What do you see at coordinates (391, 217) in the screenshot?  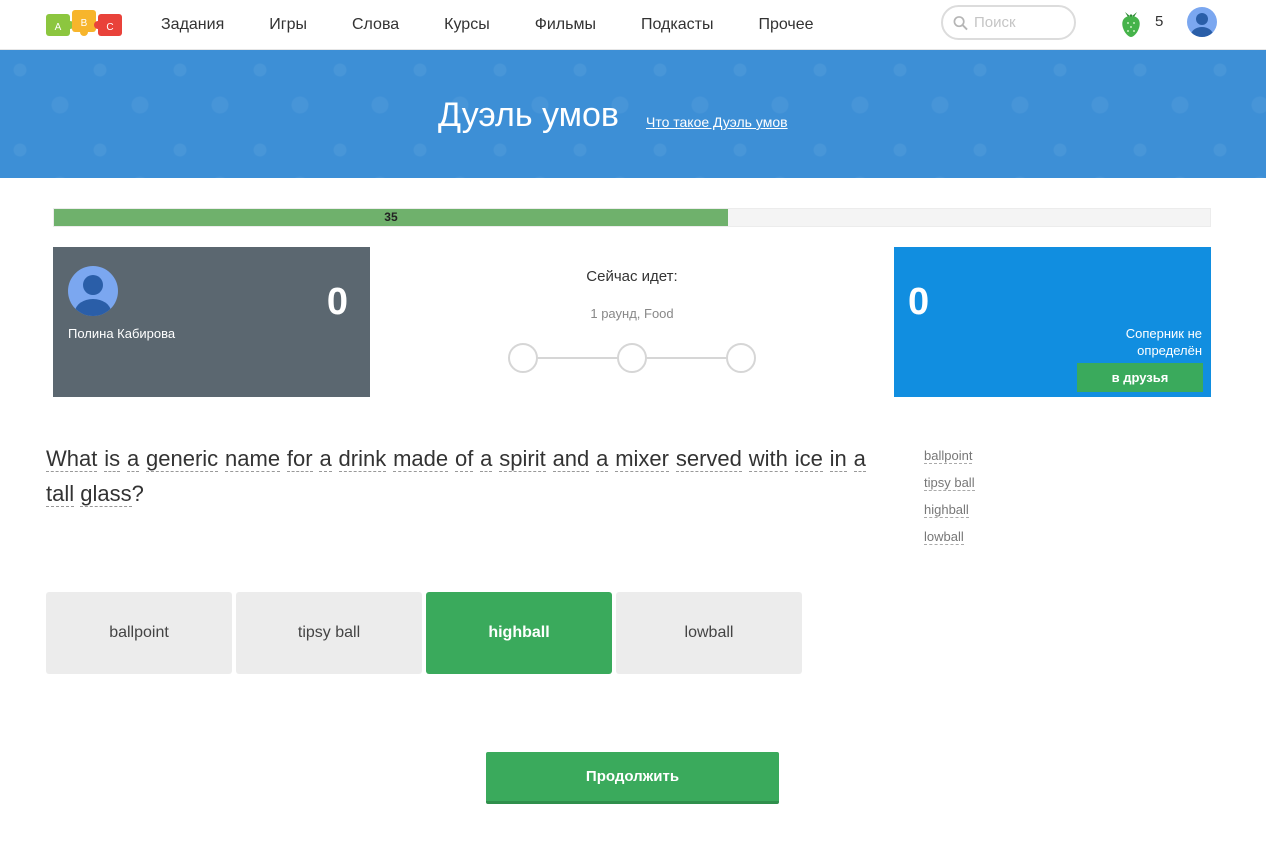 I see `timer-value: 35` at bounding box center [391, 217].